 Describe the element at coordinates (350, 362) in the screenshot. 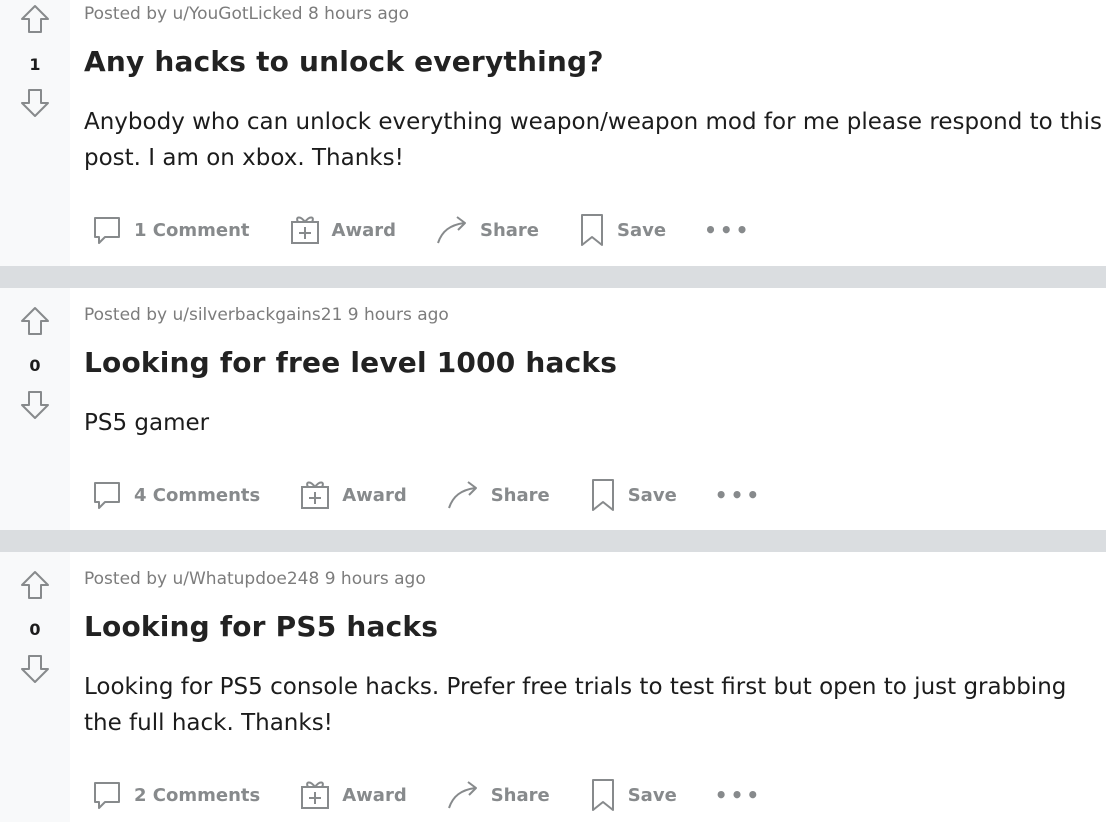

I see `post-title: Looking for free level 1000 hacks` at that location.